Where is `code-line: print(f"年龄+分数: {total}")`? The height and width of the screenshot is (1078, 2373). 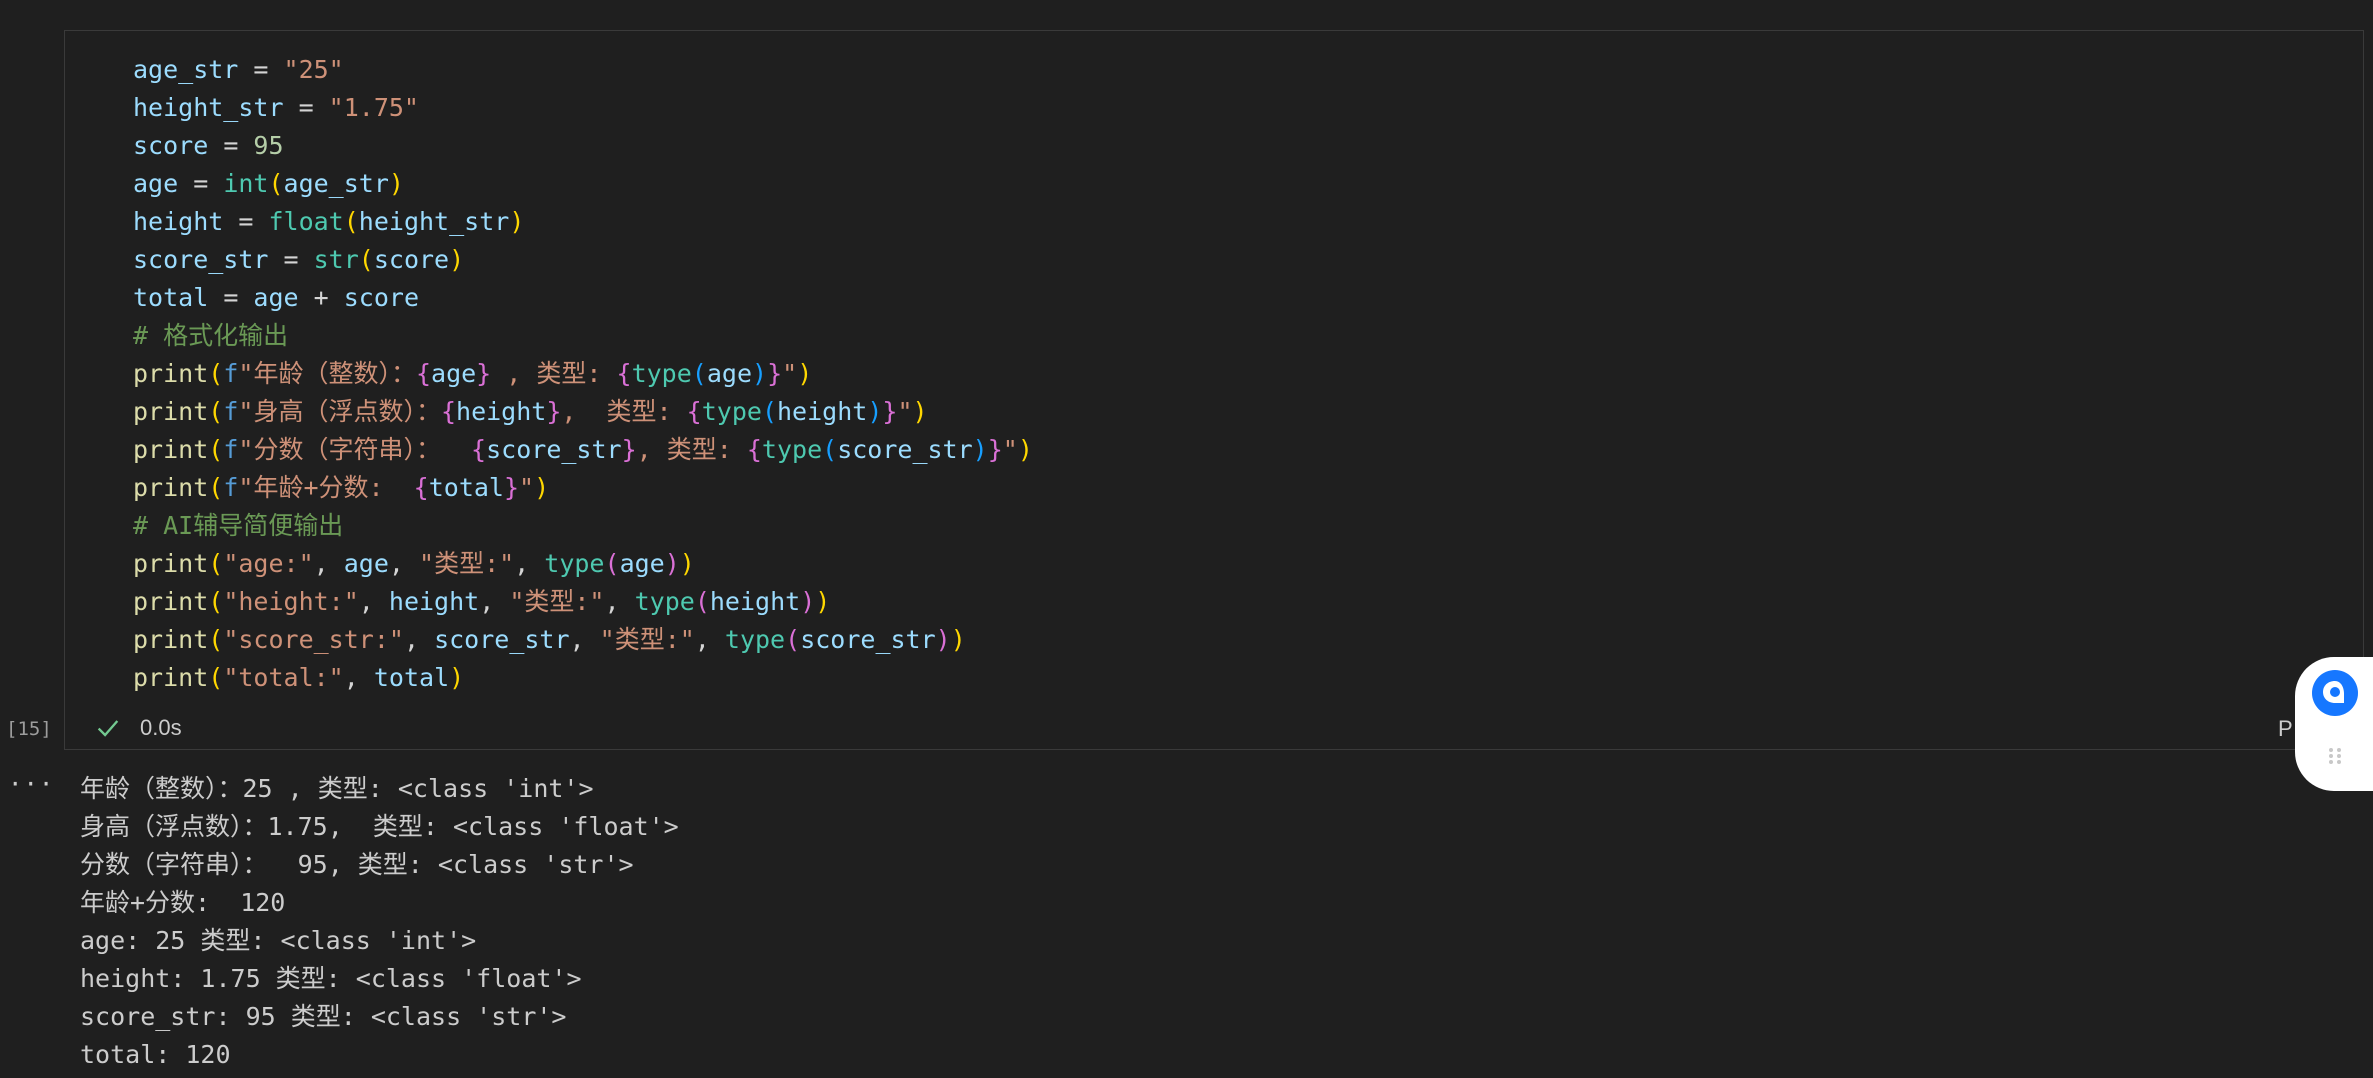
code-line: print(f"年龄+分数: {total}") is located at coordinates (583, 488).